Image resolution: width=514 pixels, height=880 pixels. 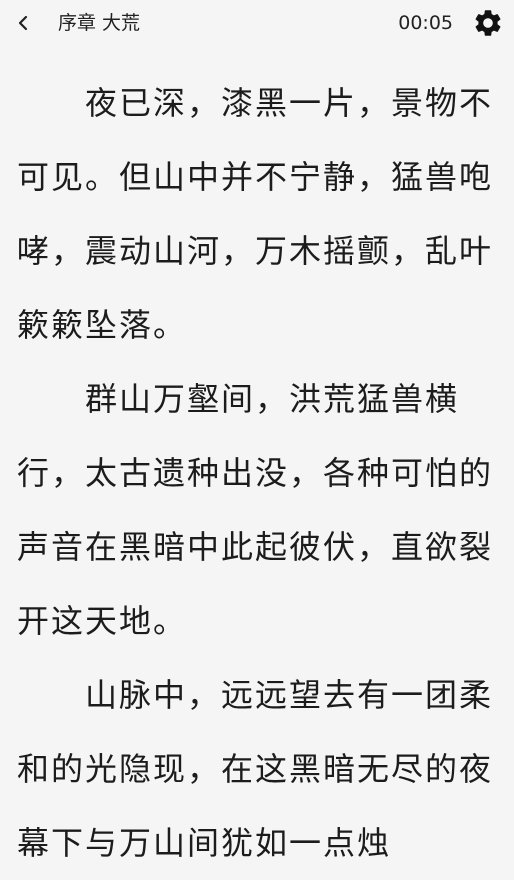 I want to click on back-button, so click(x=23, y=23).